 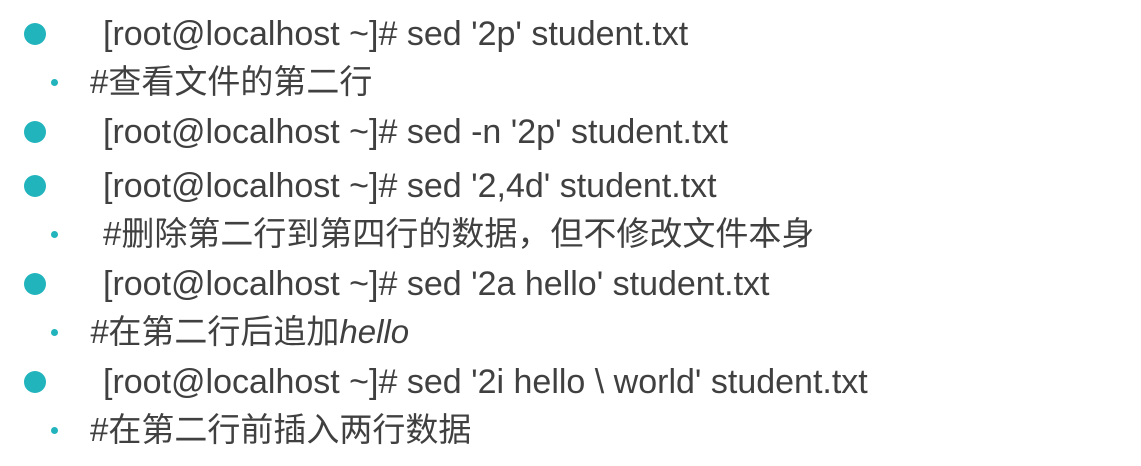 I want to click on comment-suffix: hello, so click(x=374, y=331).